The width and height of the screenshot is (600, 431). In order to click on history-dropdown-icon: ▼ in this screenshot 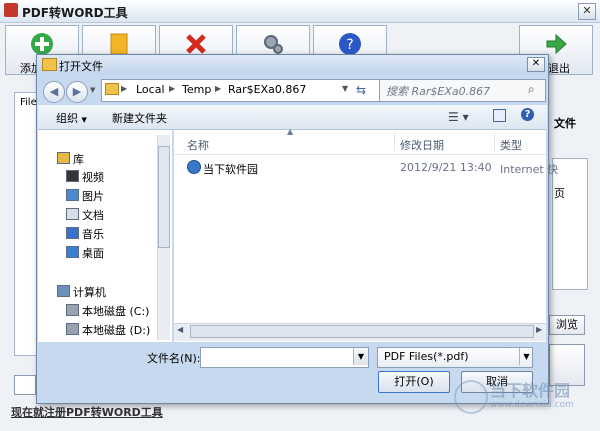, I will do `click(92, 90)`.